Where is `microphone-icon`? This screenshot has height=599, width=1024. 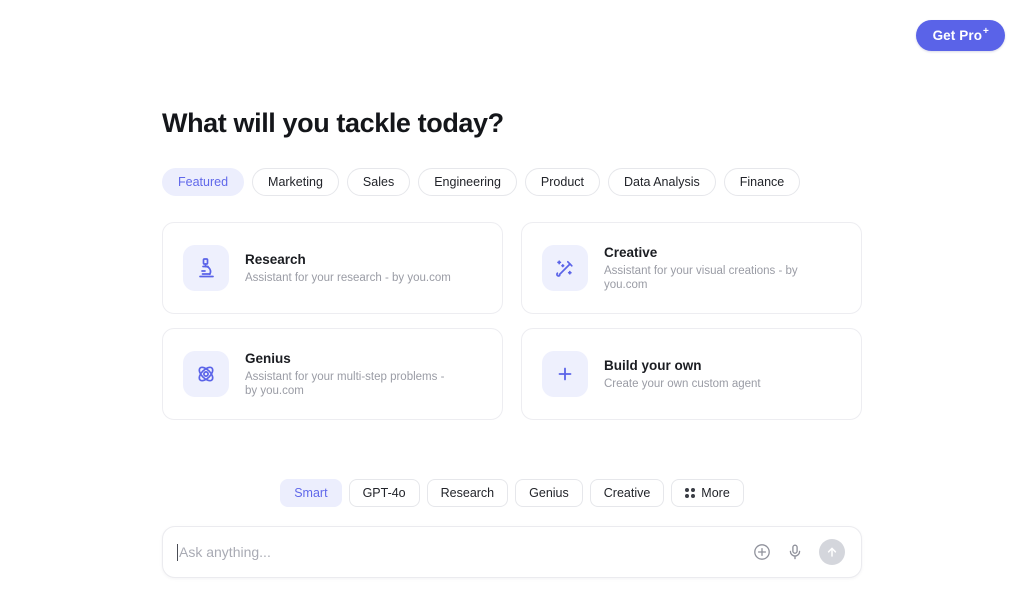 microphone-icon is located at coordinates (795, 552).